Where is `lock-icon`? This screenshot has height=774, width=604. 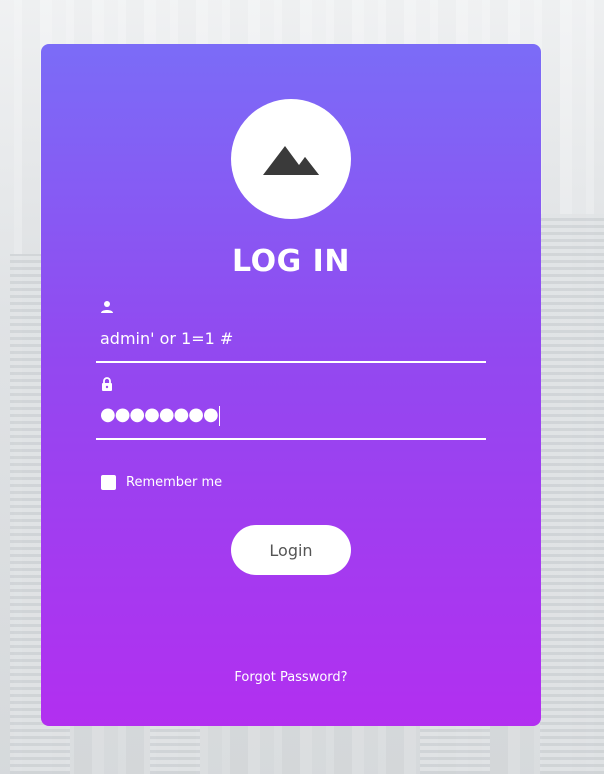 lock-icon is located at coordinates (107, 384).